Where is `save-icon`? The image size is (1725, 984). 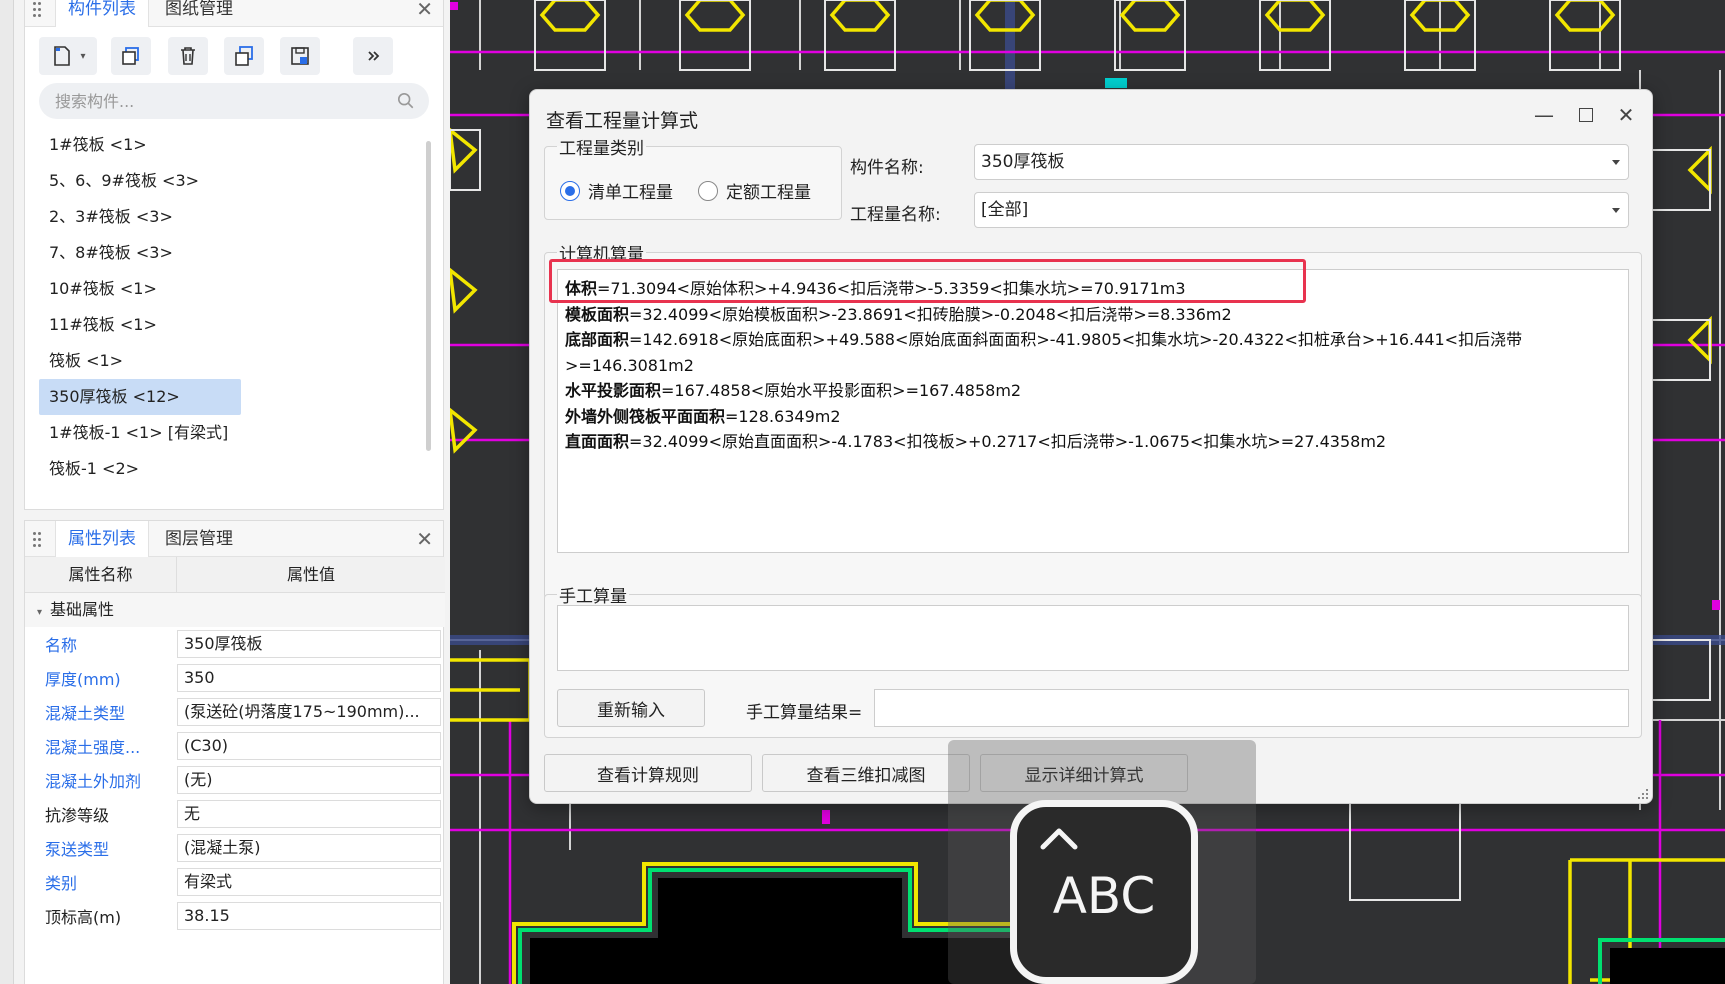
save-icon is located at coordinates (300, 56).